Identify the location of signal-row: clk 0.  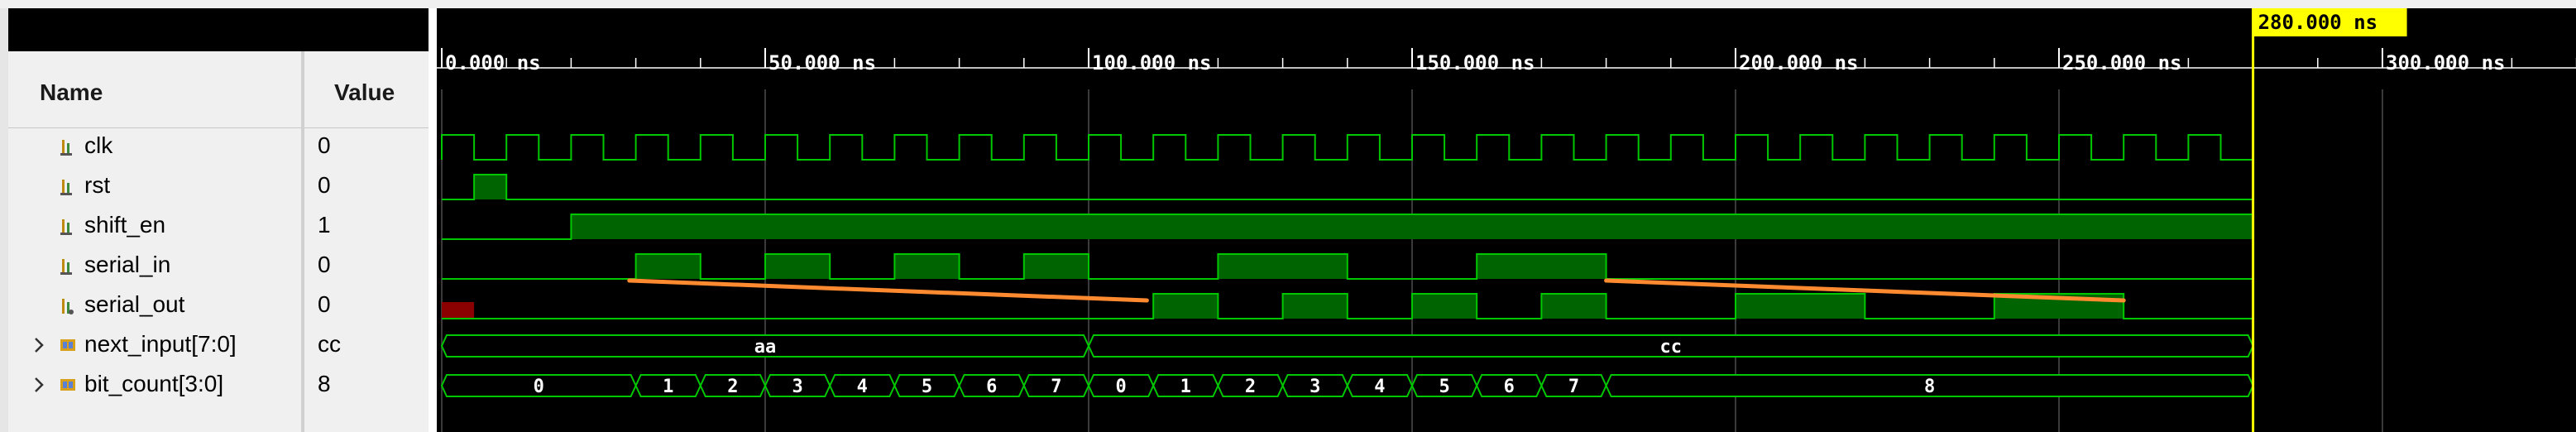
(218, 147).